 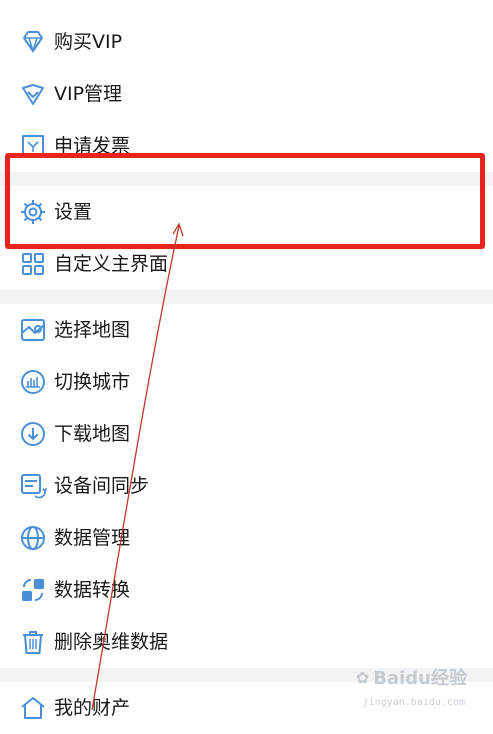 I want to click on property-icon, so click(x=33, y=708).